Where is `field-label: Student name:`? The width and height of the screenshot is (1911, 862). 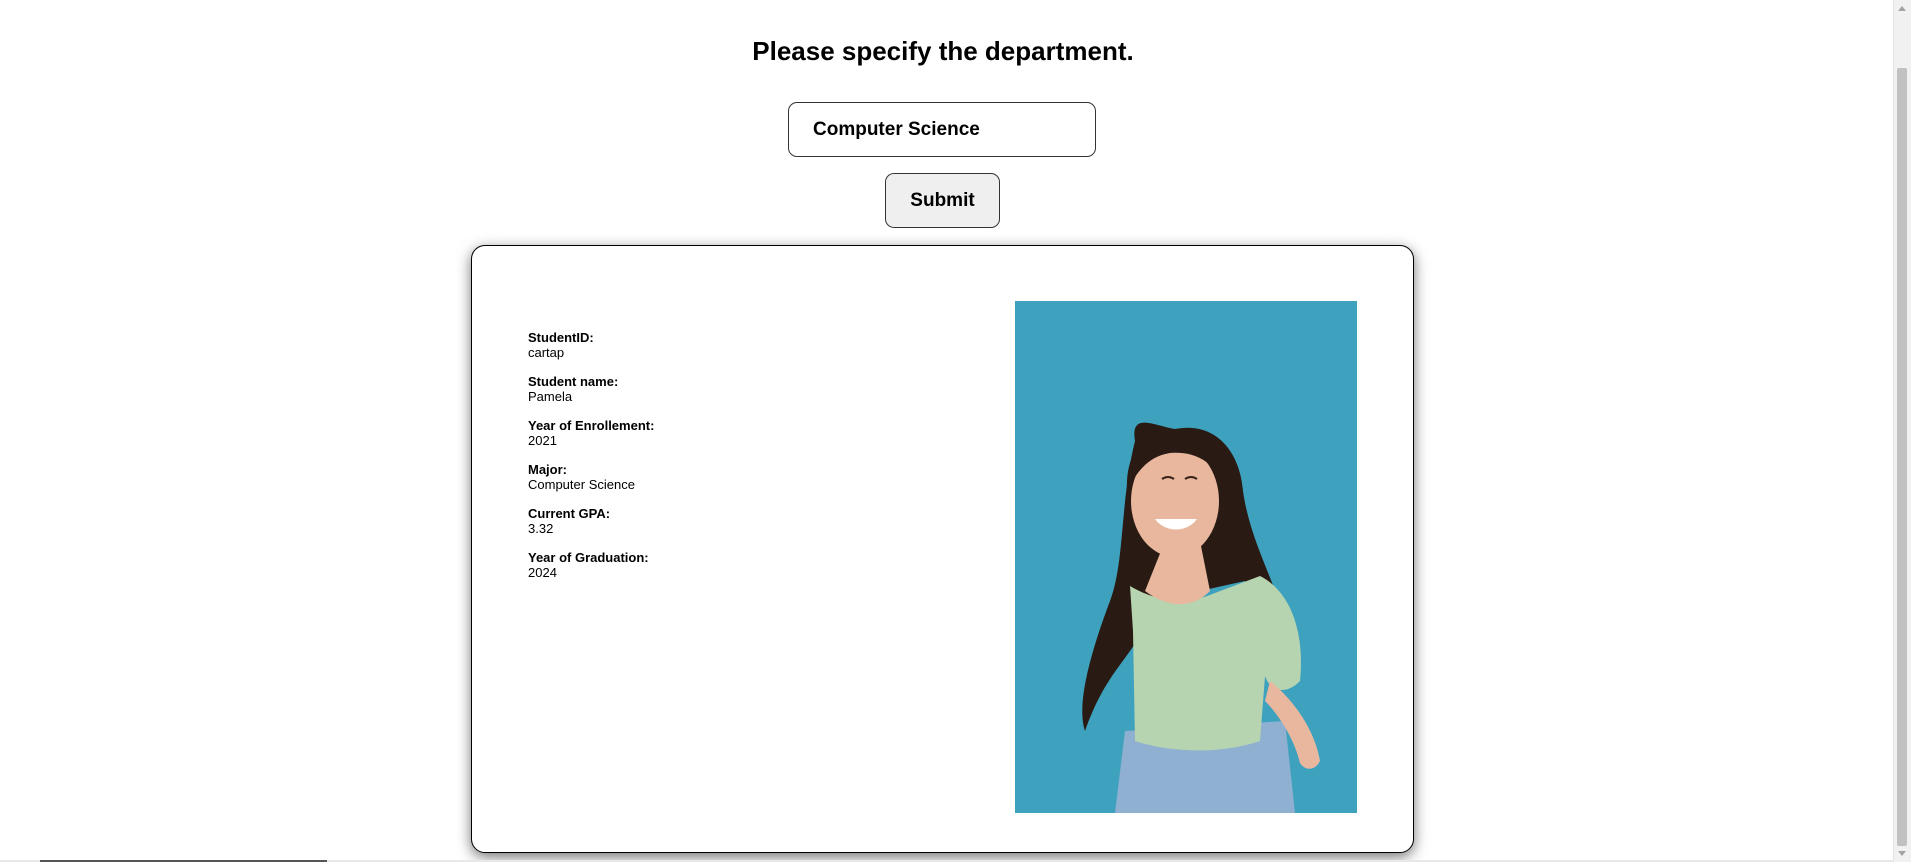 field-label: Student name: is located at coordinates (573, 381).